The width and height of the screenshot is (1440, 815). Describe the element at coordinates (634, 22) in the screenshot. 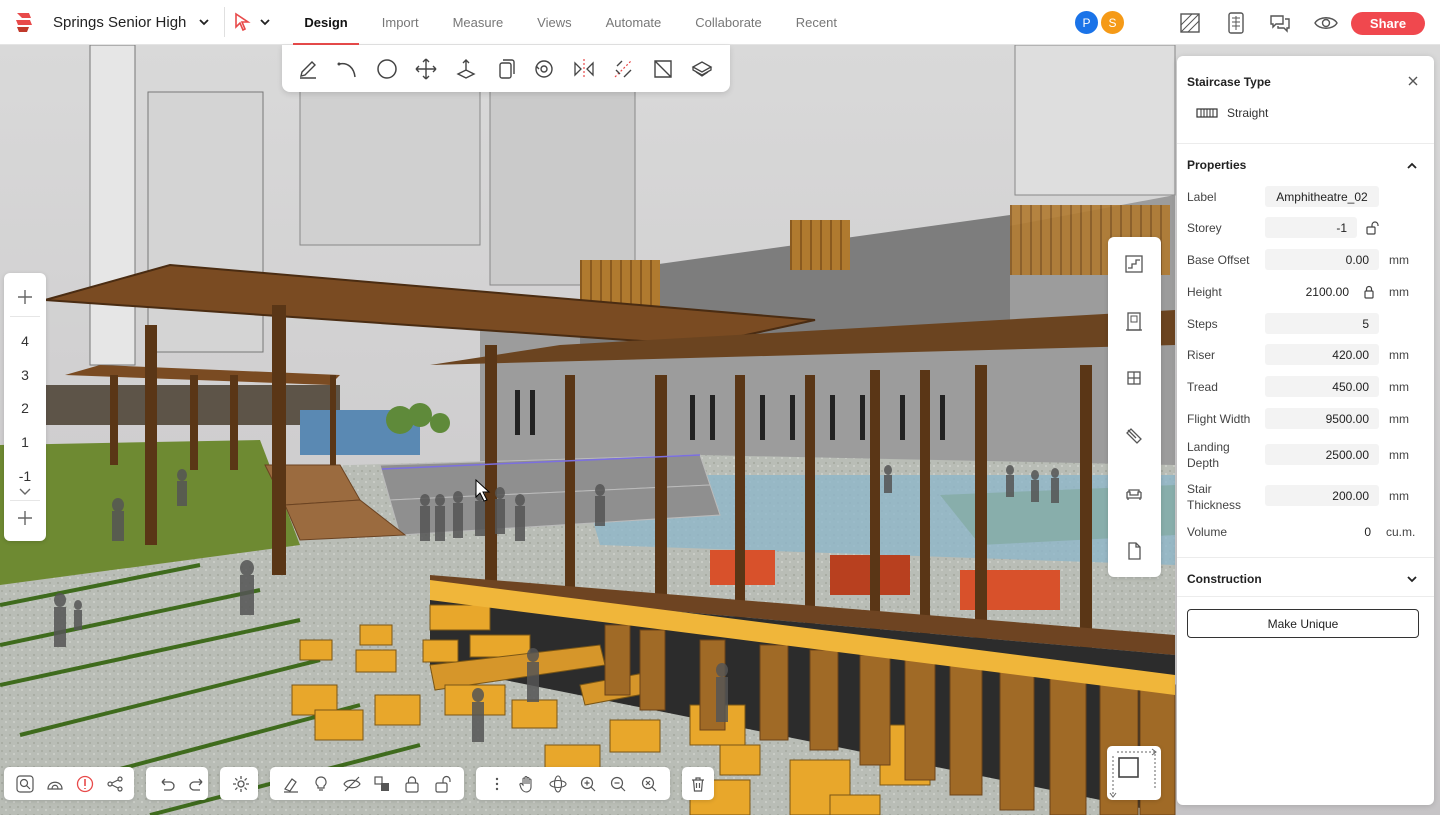

I see `tab-automate: Automate` at that location.